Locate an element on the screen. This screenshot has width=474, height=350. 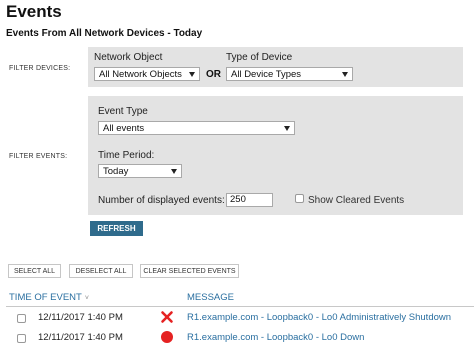
x-icon is located at coordinates (167, 317).